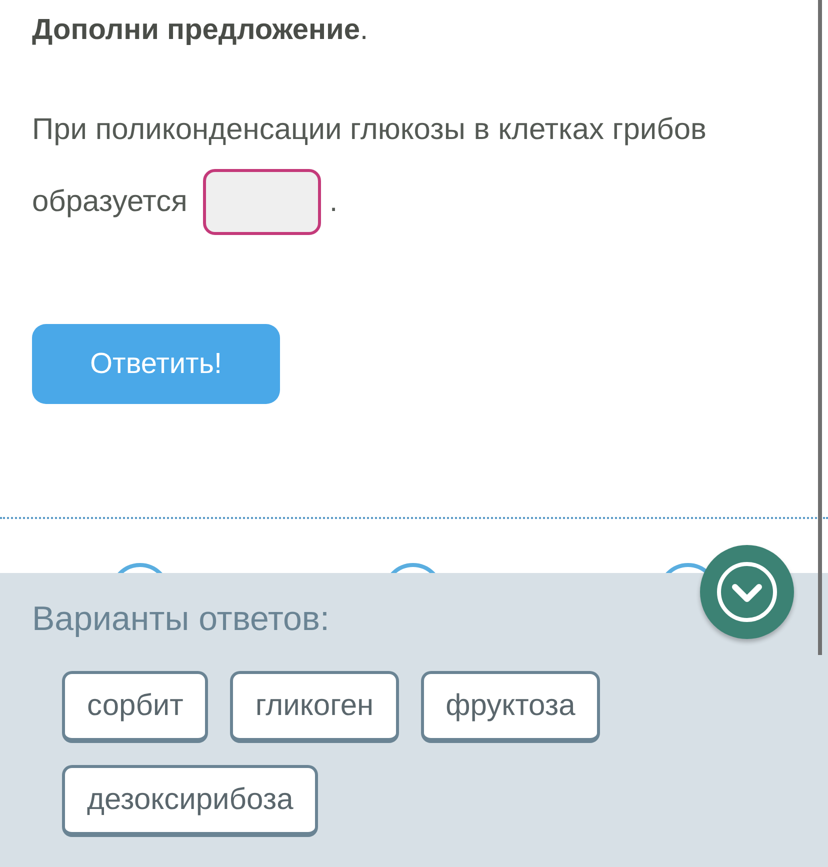 This screenshot has width=828, height=867. Describe the element at coordinates (181, 619) in the screenshot. I see `options-title: Варианты ответов:` at that location.